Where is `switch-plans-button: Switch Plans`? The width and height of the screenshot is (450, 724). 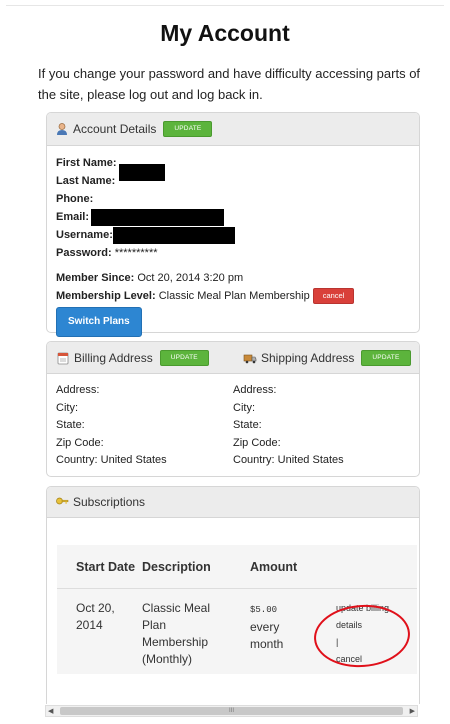 switch-plans-button: Switch Plans is located at coordinates (99, 322).